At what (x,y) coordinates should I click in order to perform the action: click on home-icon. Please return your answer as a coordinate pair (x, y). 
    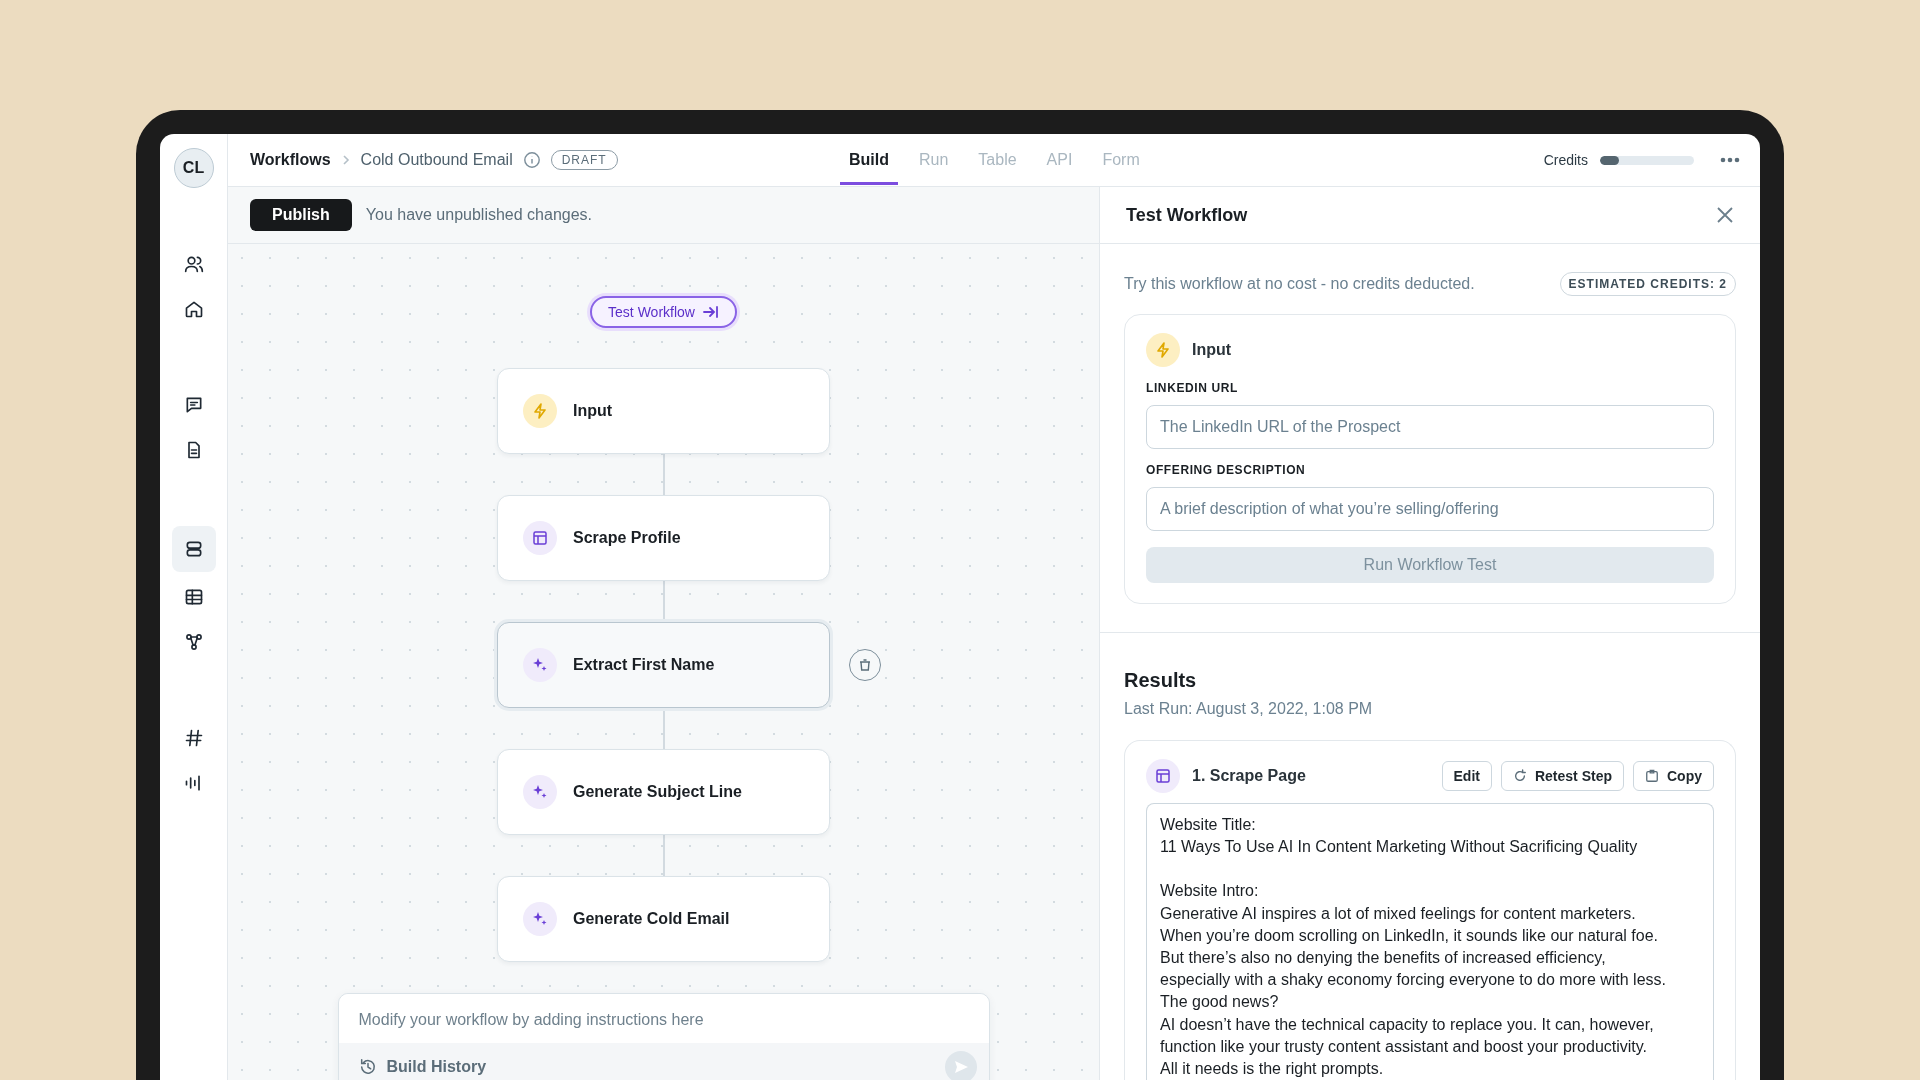
    Looking at the image, I should click on (193, 309).